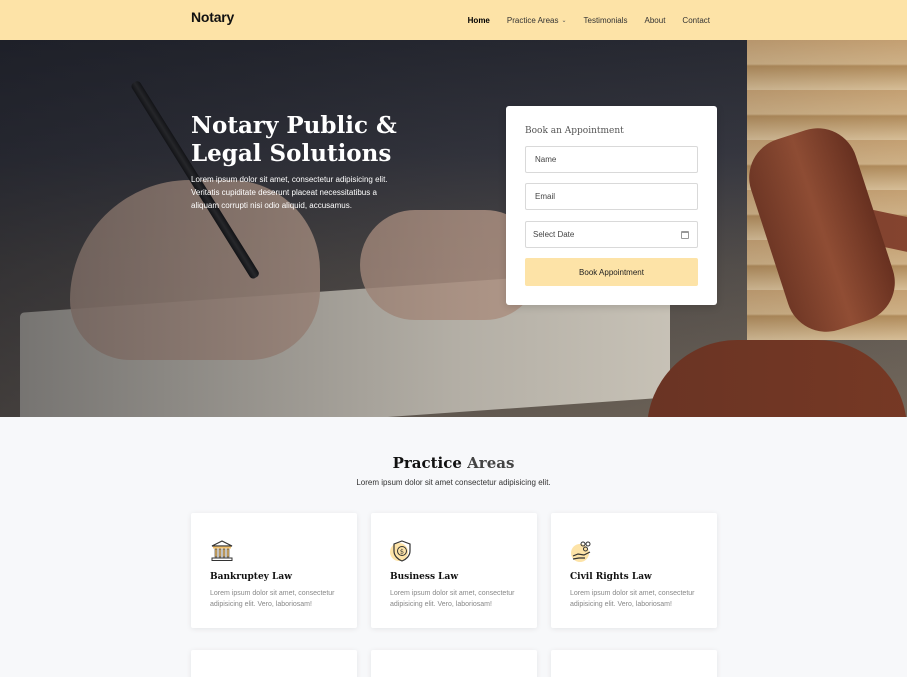 This screenshot has height=677, width=907. What do you see at coordinates (611, 577) in the screenshot?
I see `practice-card-title: Civil Rights Law` at bounding box center [611, 577].